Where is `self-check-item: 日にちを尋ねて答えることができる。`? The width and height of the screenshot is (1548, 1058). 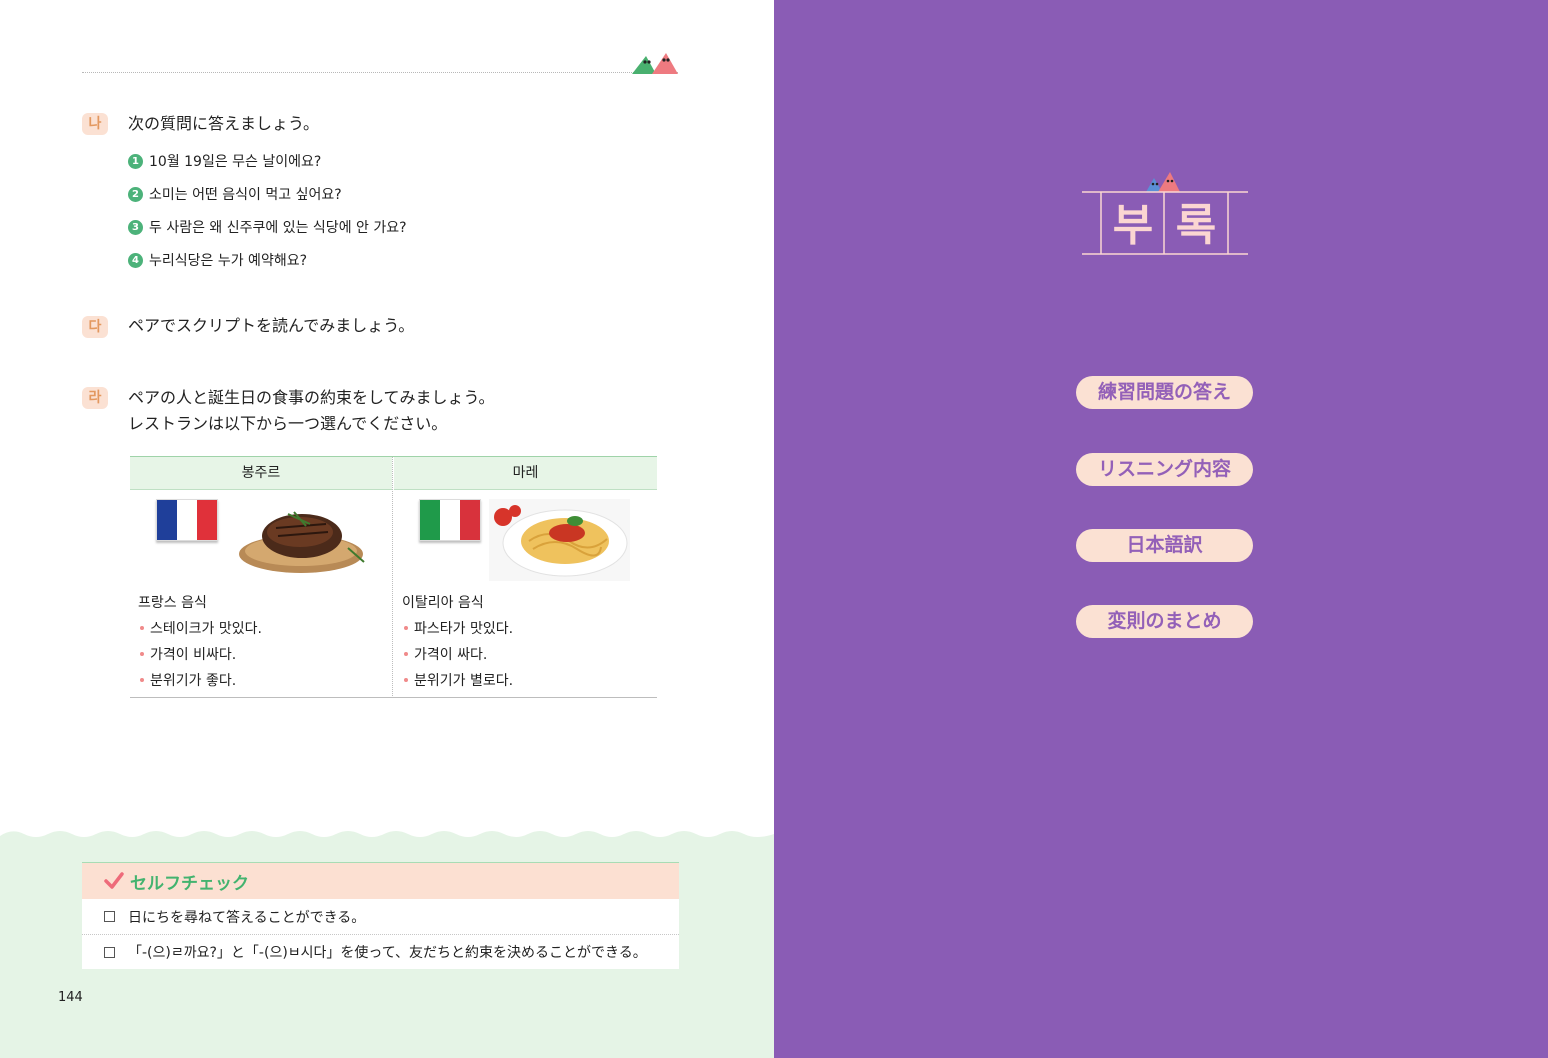
self-check-item: 日にちを尋ねて答えることができる。 is located at coordinates (380, 916).